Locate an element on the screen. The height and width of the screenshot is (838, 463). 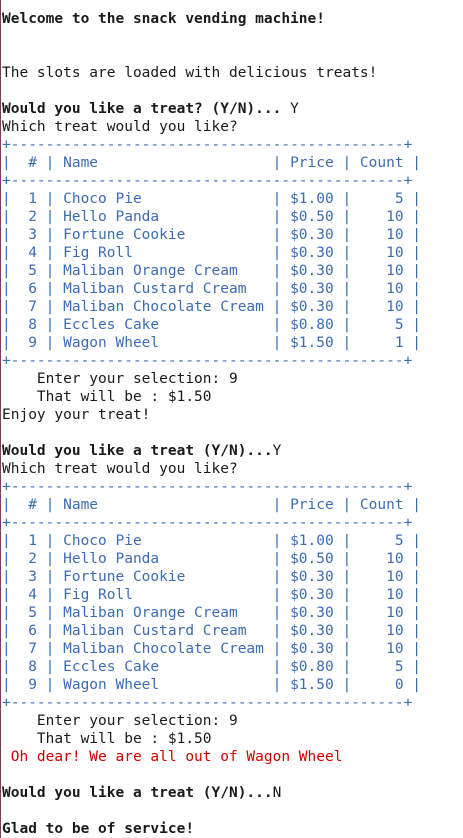
window-left-border is located at coordinates (0, 419).